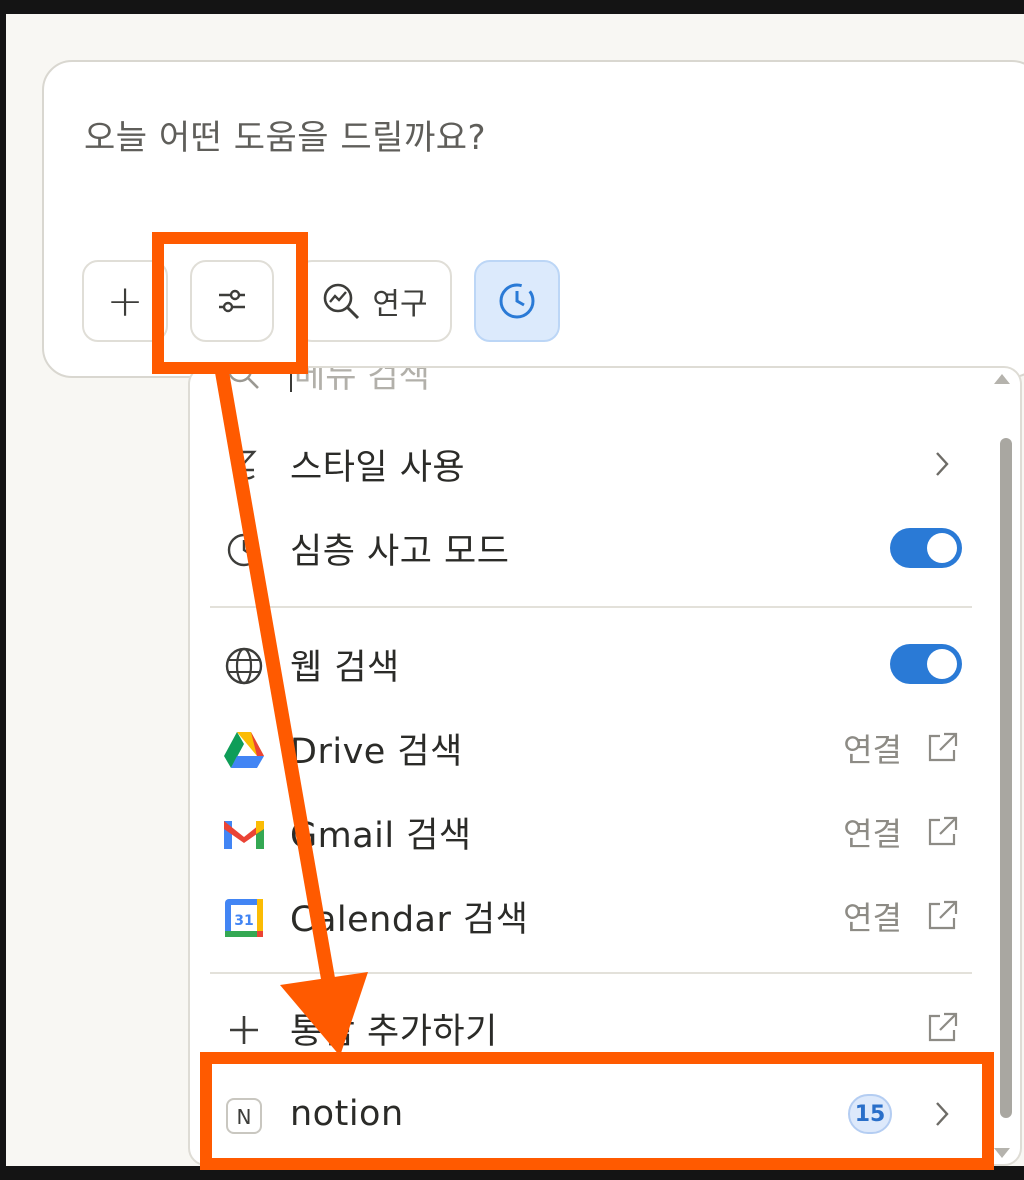 This screenshot has width=1024, height=1180. Describe the element at coordinates (230, 303) in the screenshot. I see `annotation-highlight-settings` at that location.